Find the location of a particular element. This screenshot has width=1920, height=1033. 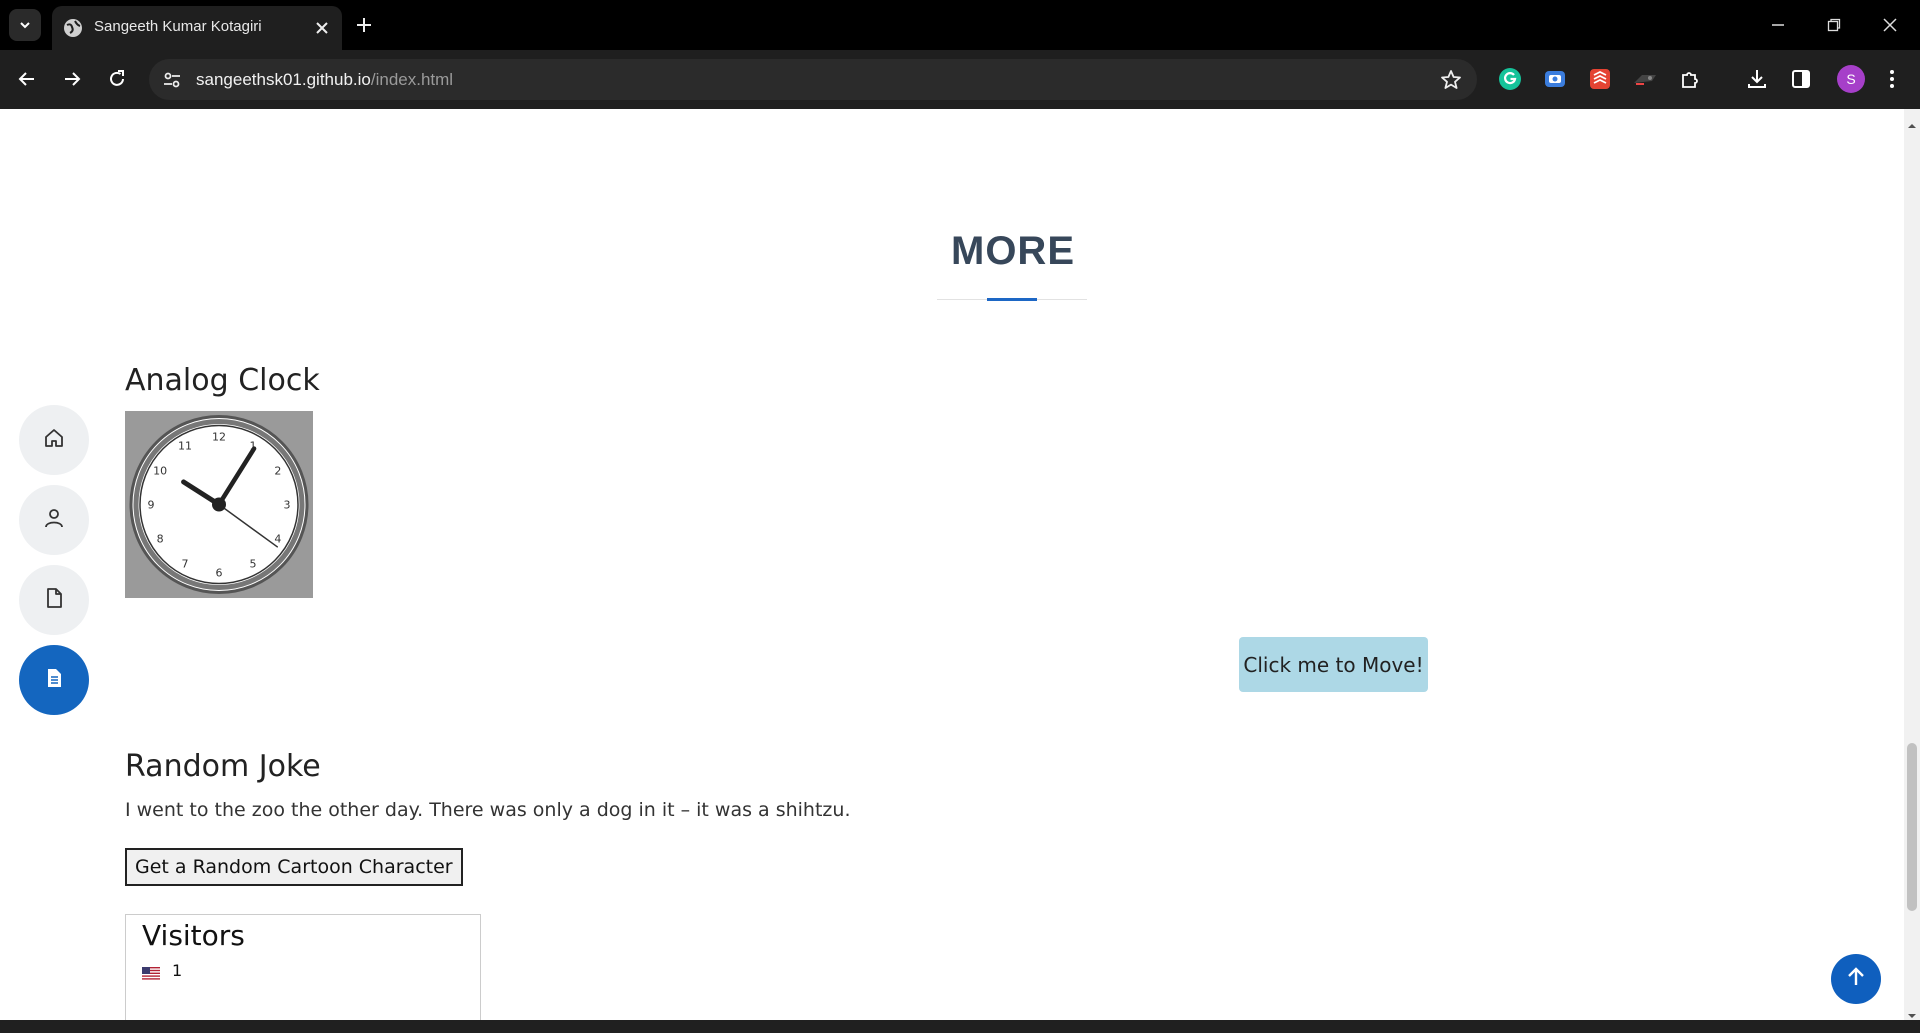

analog-clock: 12 1 2 3 4 5 6 7 8 9 10 11 is located at coordinates (219, 504).